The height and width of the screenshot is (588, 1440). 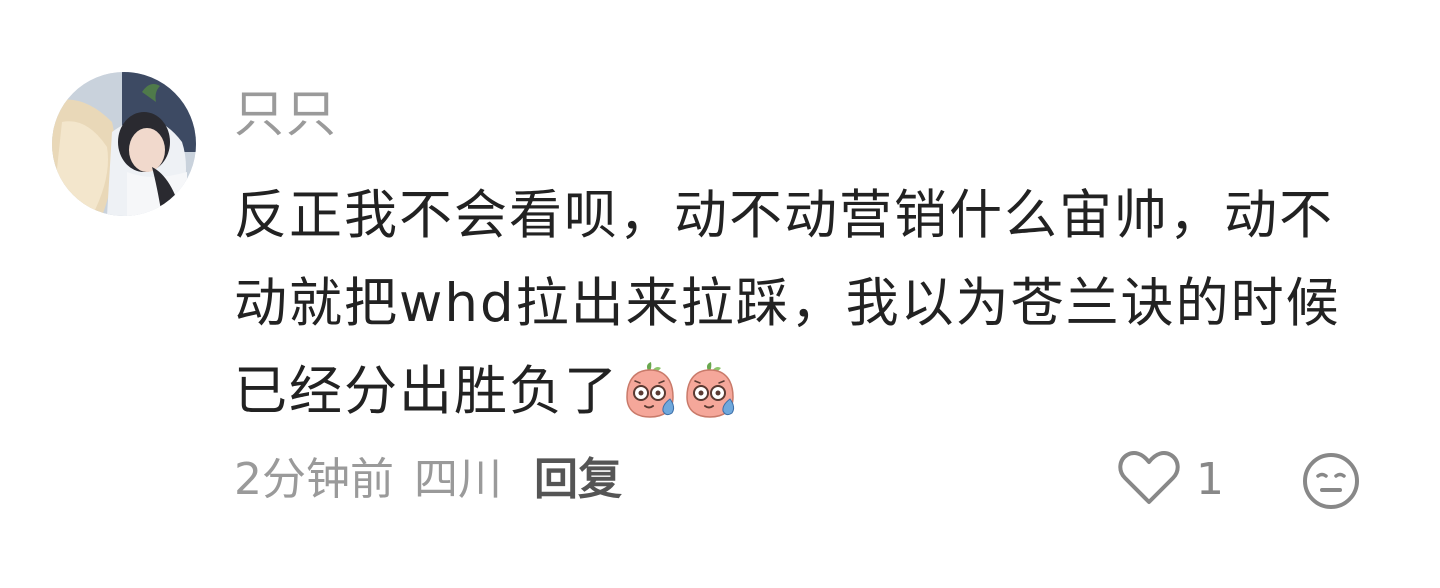 I want to click on avatar-image, so click(x=124, y=144).